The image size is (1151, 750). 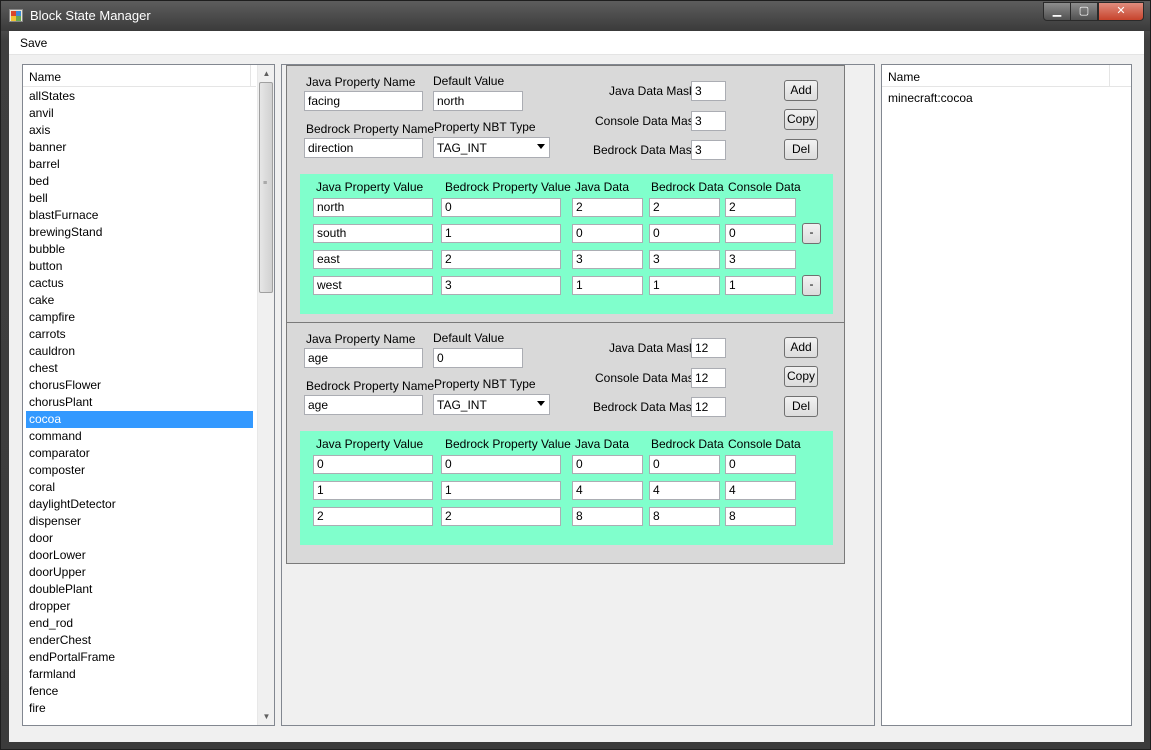 I want to click on block-list-item: cake, so click(x=139, y=300).